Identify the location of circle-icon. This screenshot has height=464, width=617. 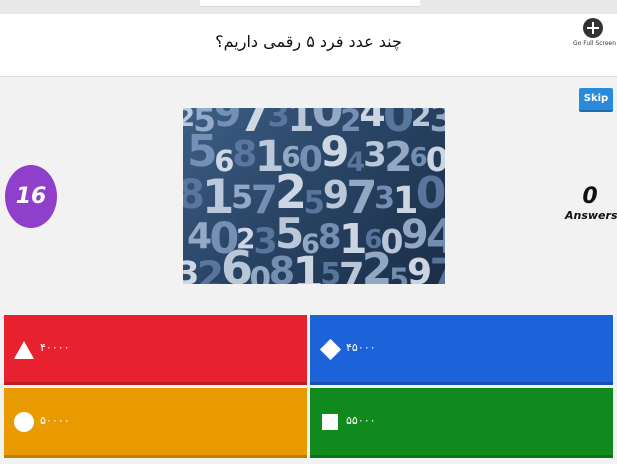
(25, 423).